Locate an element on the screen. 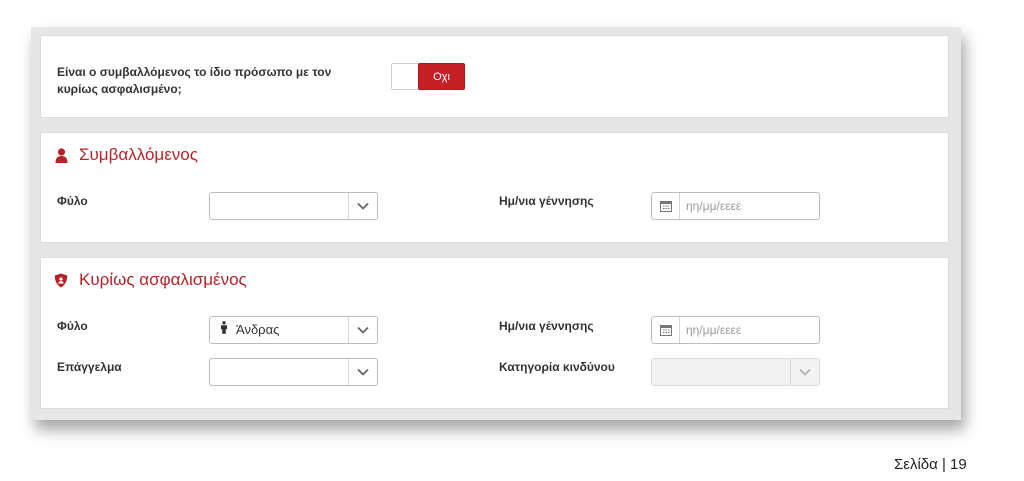  contractor-gender-select is located at coordinates (293, 206).